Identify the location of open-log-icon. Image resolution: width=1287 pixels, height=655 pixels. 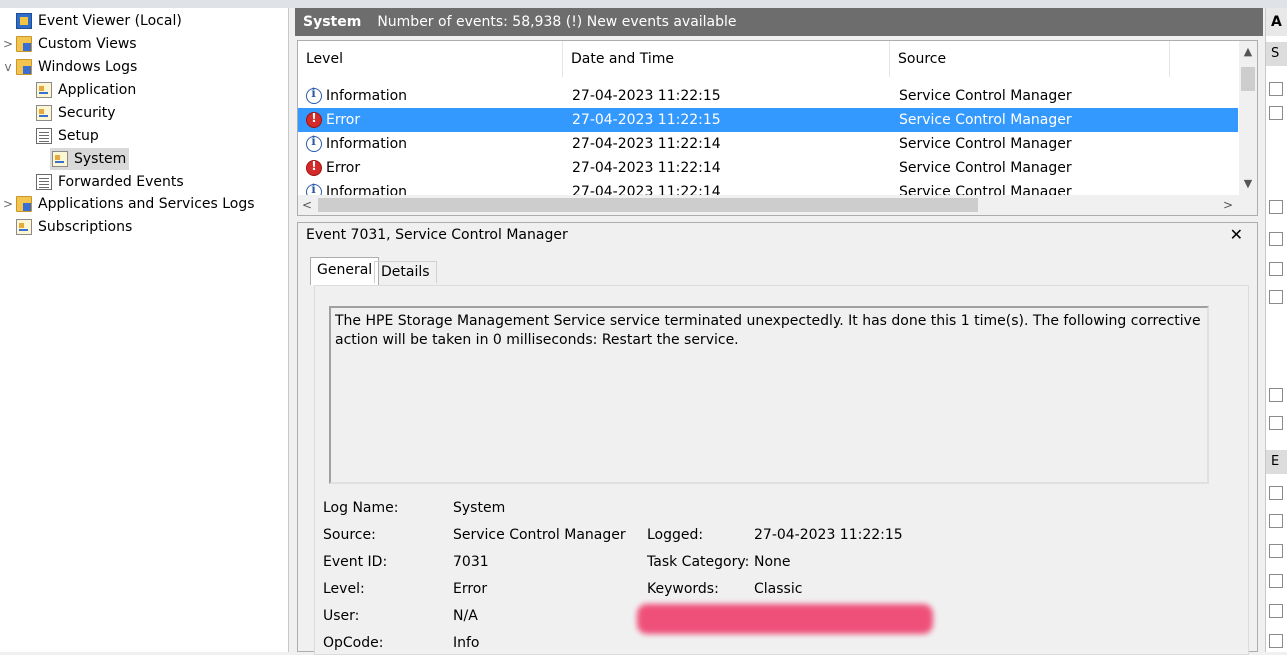
(1276, 89).